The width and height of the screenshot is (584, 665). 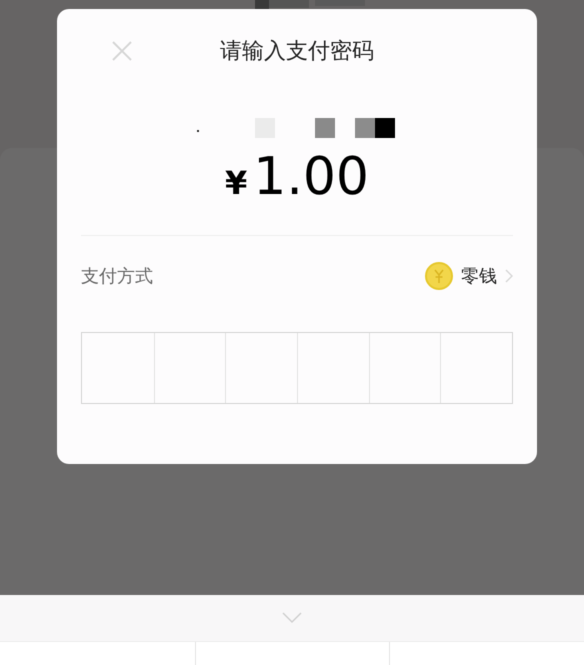 I want to click on coin-icon, so click(x=439, y=276).